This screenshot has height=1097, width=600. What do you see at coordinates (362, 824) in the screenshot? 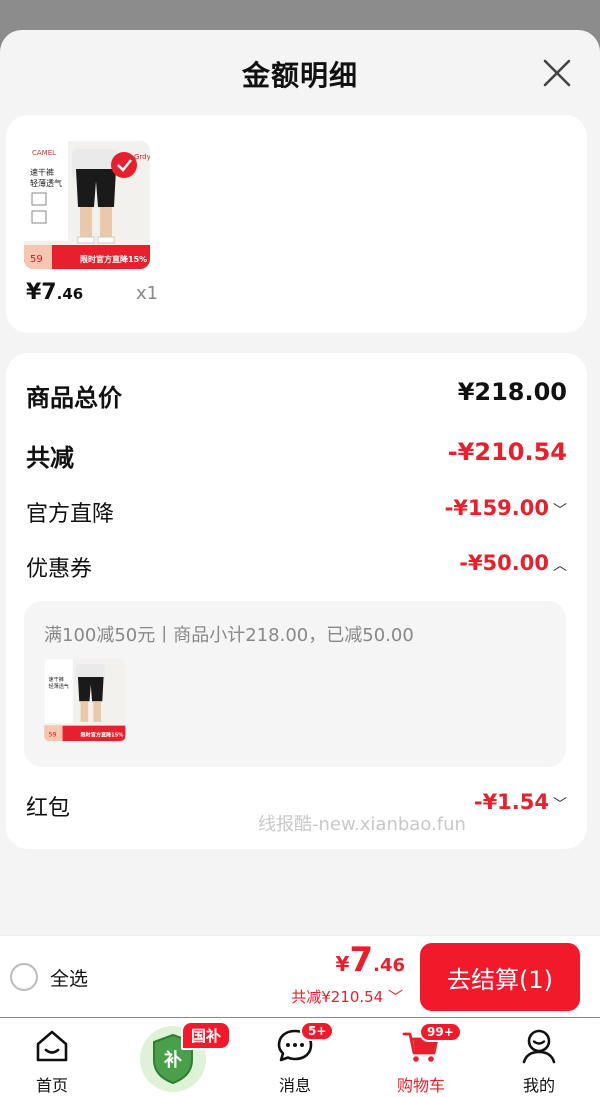
I see `watermark: 线报酷-new.xianbao.fun` at bounding box center [362, 824].